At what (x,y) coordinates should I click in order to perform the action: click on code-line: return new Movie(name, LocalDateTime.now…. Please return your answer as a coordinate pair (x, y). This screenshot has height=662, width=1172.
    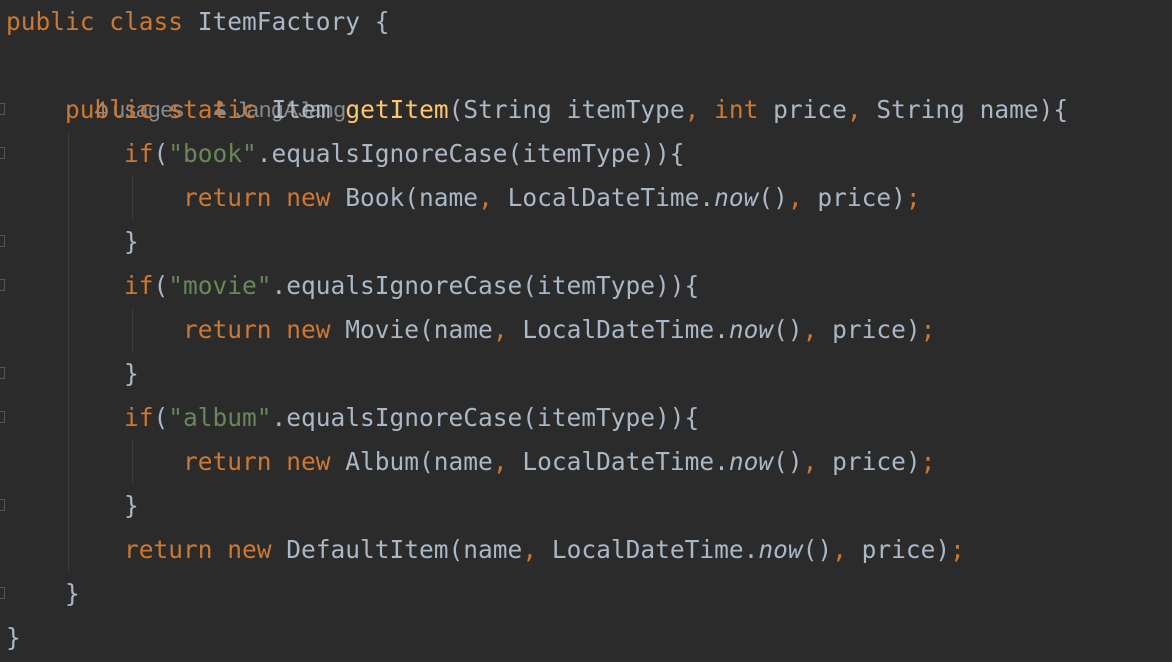
    Looking at the image, I should click on (470, 330).